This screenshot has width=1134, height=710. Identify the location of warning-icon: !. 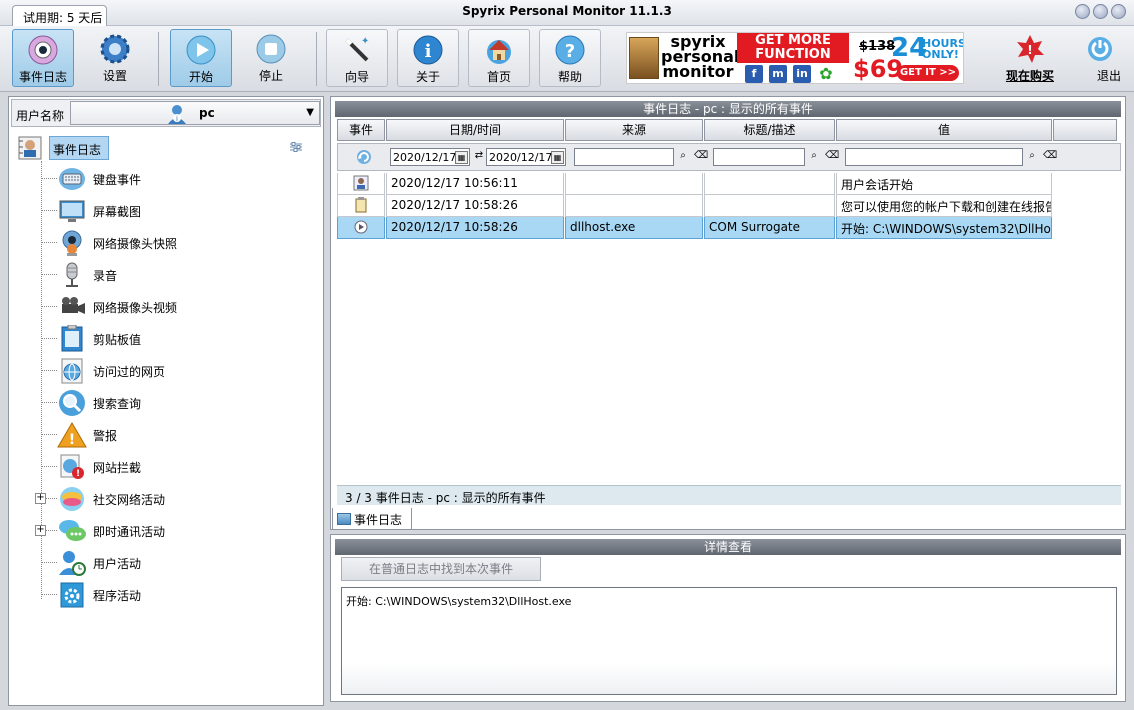
(72, 435).